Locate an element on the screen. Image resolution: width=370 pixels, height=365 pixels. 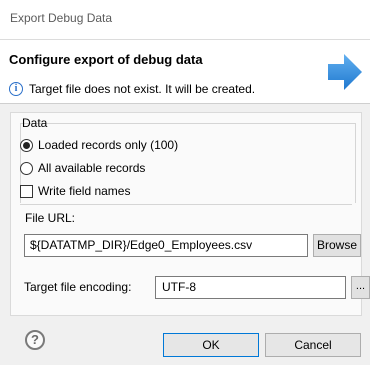
radio-selected-indicator is located at coordinates (26, 145).